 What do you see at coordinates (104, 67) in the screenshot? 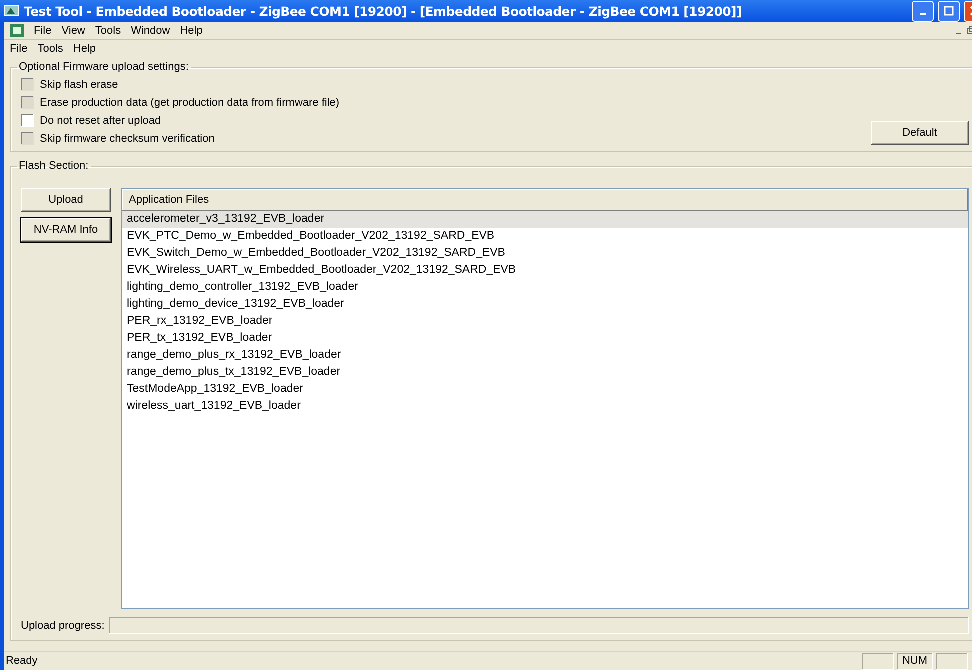
I see `group-title: Optional Firmware upload settings:` at bounding box center [104, 67].